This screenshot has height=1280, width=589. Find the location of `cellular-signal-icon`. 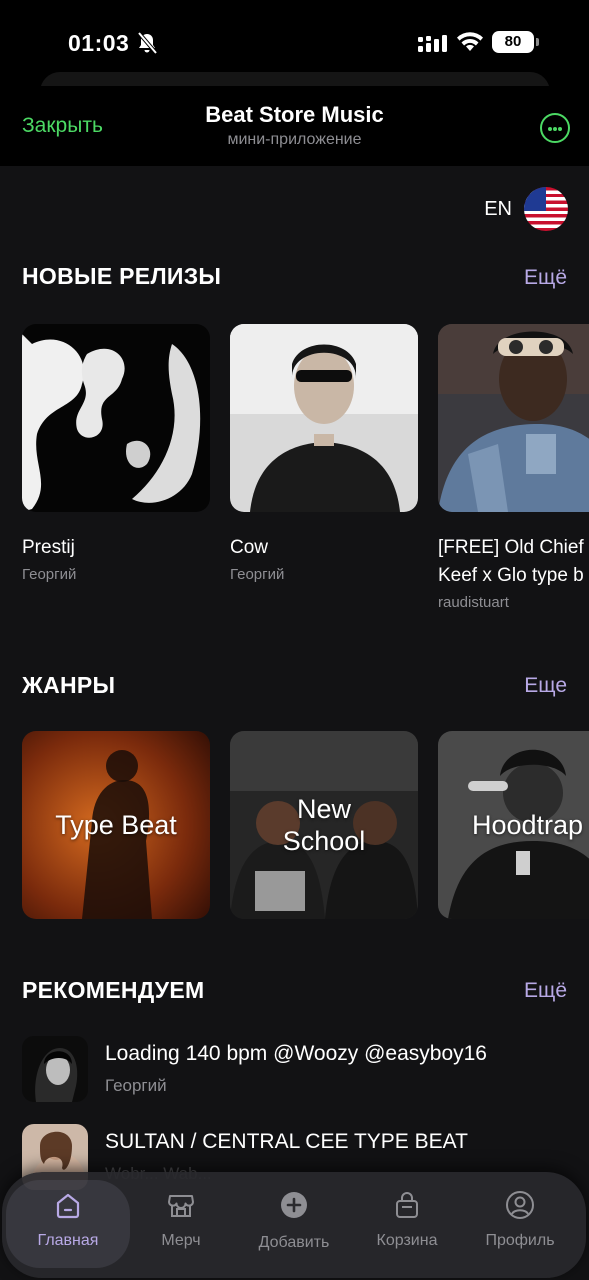

cellular-signal-icon is located at coordinates (432, 43).